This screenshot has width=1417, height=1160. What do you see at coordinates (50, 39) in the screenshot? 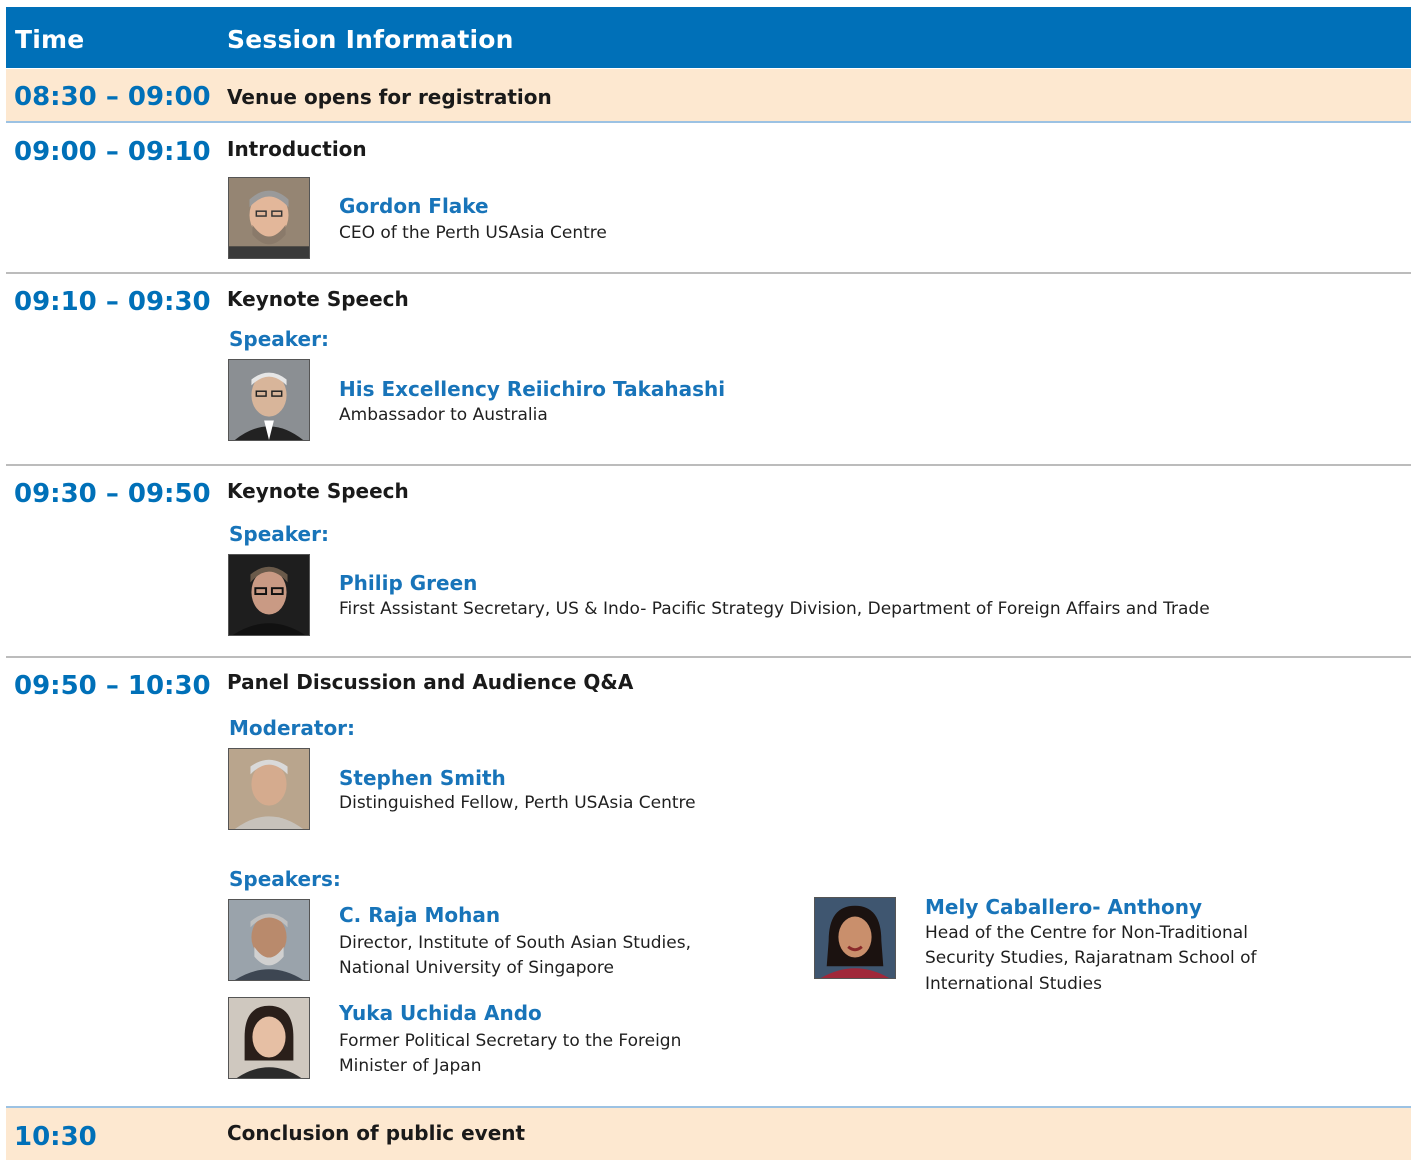
I see `header-time-label: Time` at bounding box center [50, 39].